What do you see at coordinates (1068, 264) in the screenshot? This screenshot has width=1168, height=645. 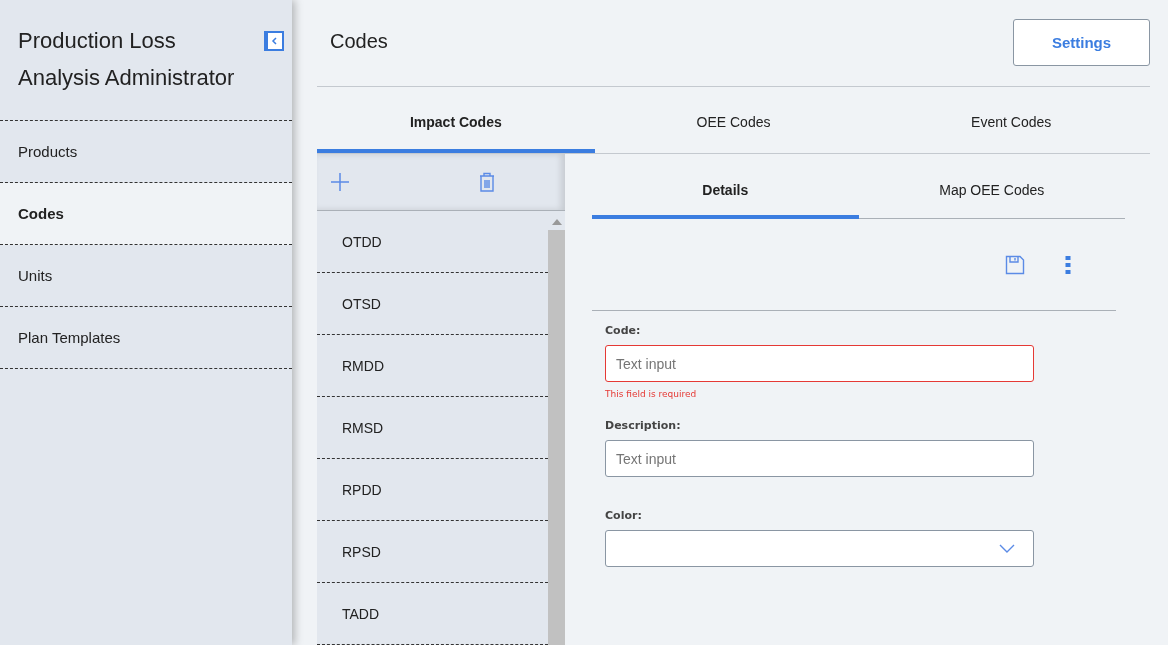 I see `more-options-icon` at bounding box center [1068, 264].